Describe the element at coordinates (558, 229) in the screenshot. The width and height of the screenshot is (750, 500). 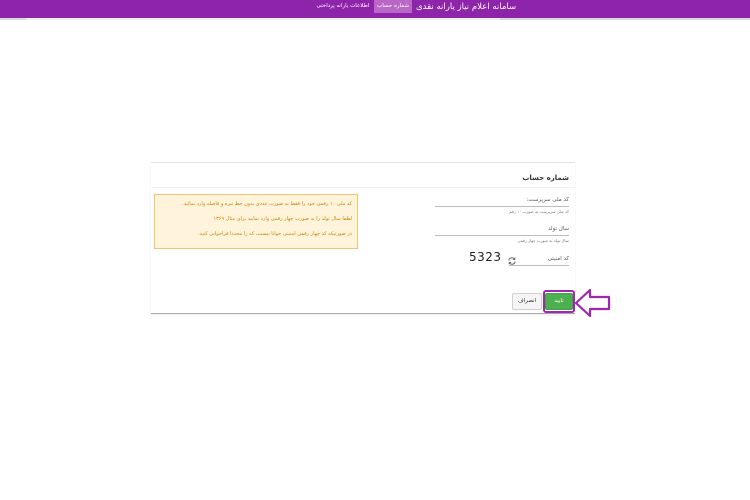
I see `birth-year-label: سال تولد` at that location.